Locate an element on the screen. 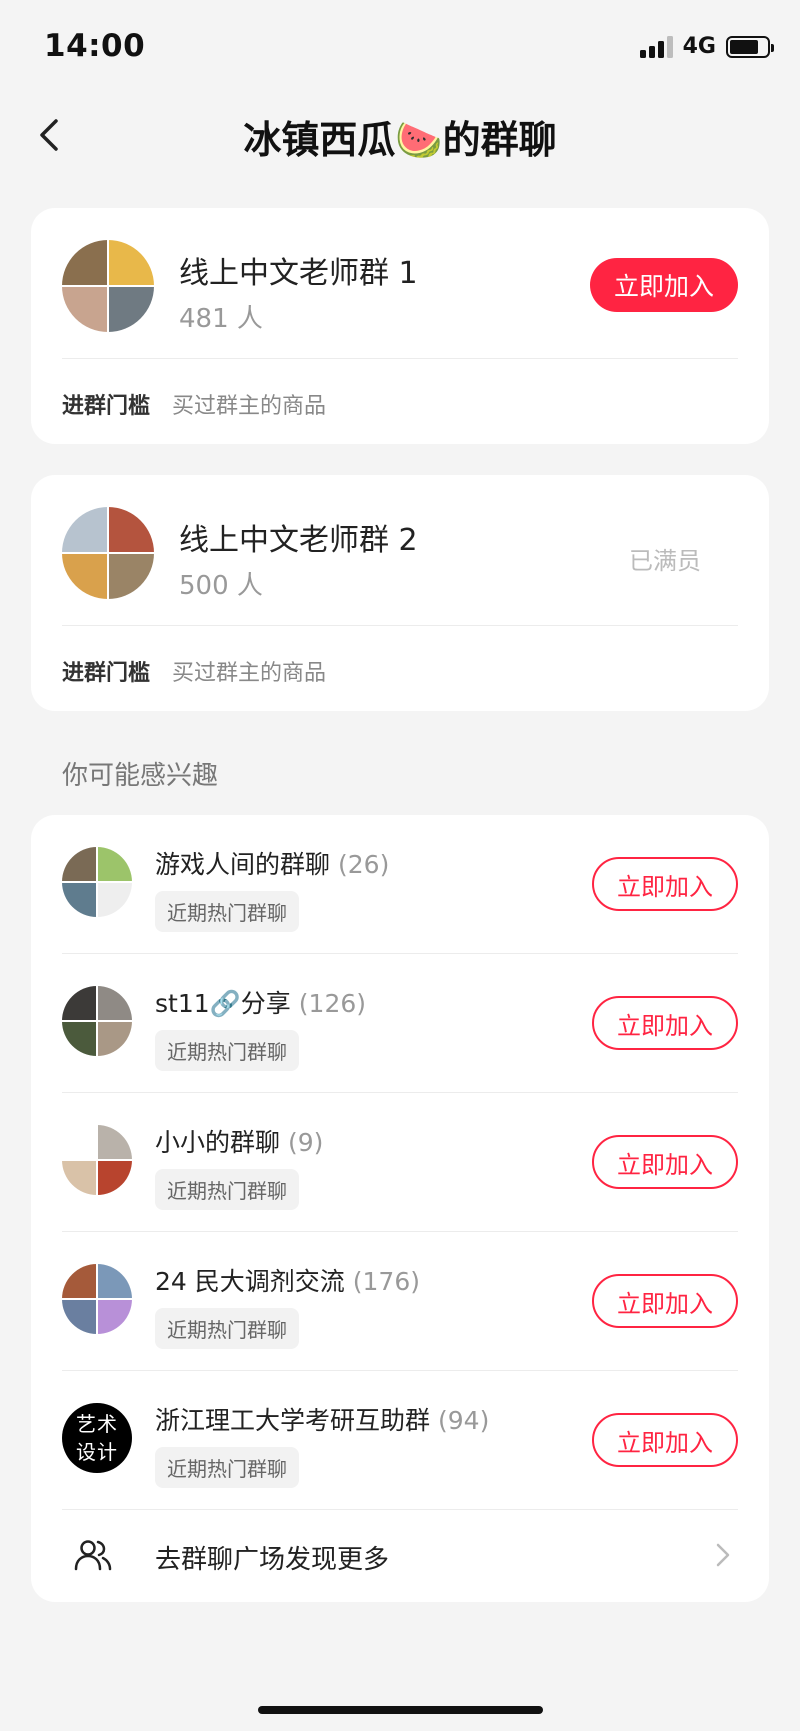 Image resolution: width=800 pixels, height=1731 pixels. signal-icon is located at coordinates (656, 46).